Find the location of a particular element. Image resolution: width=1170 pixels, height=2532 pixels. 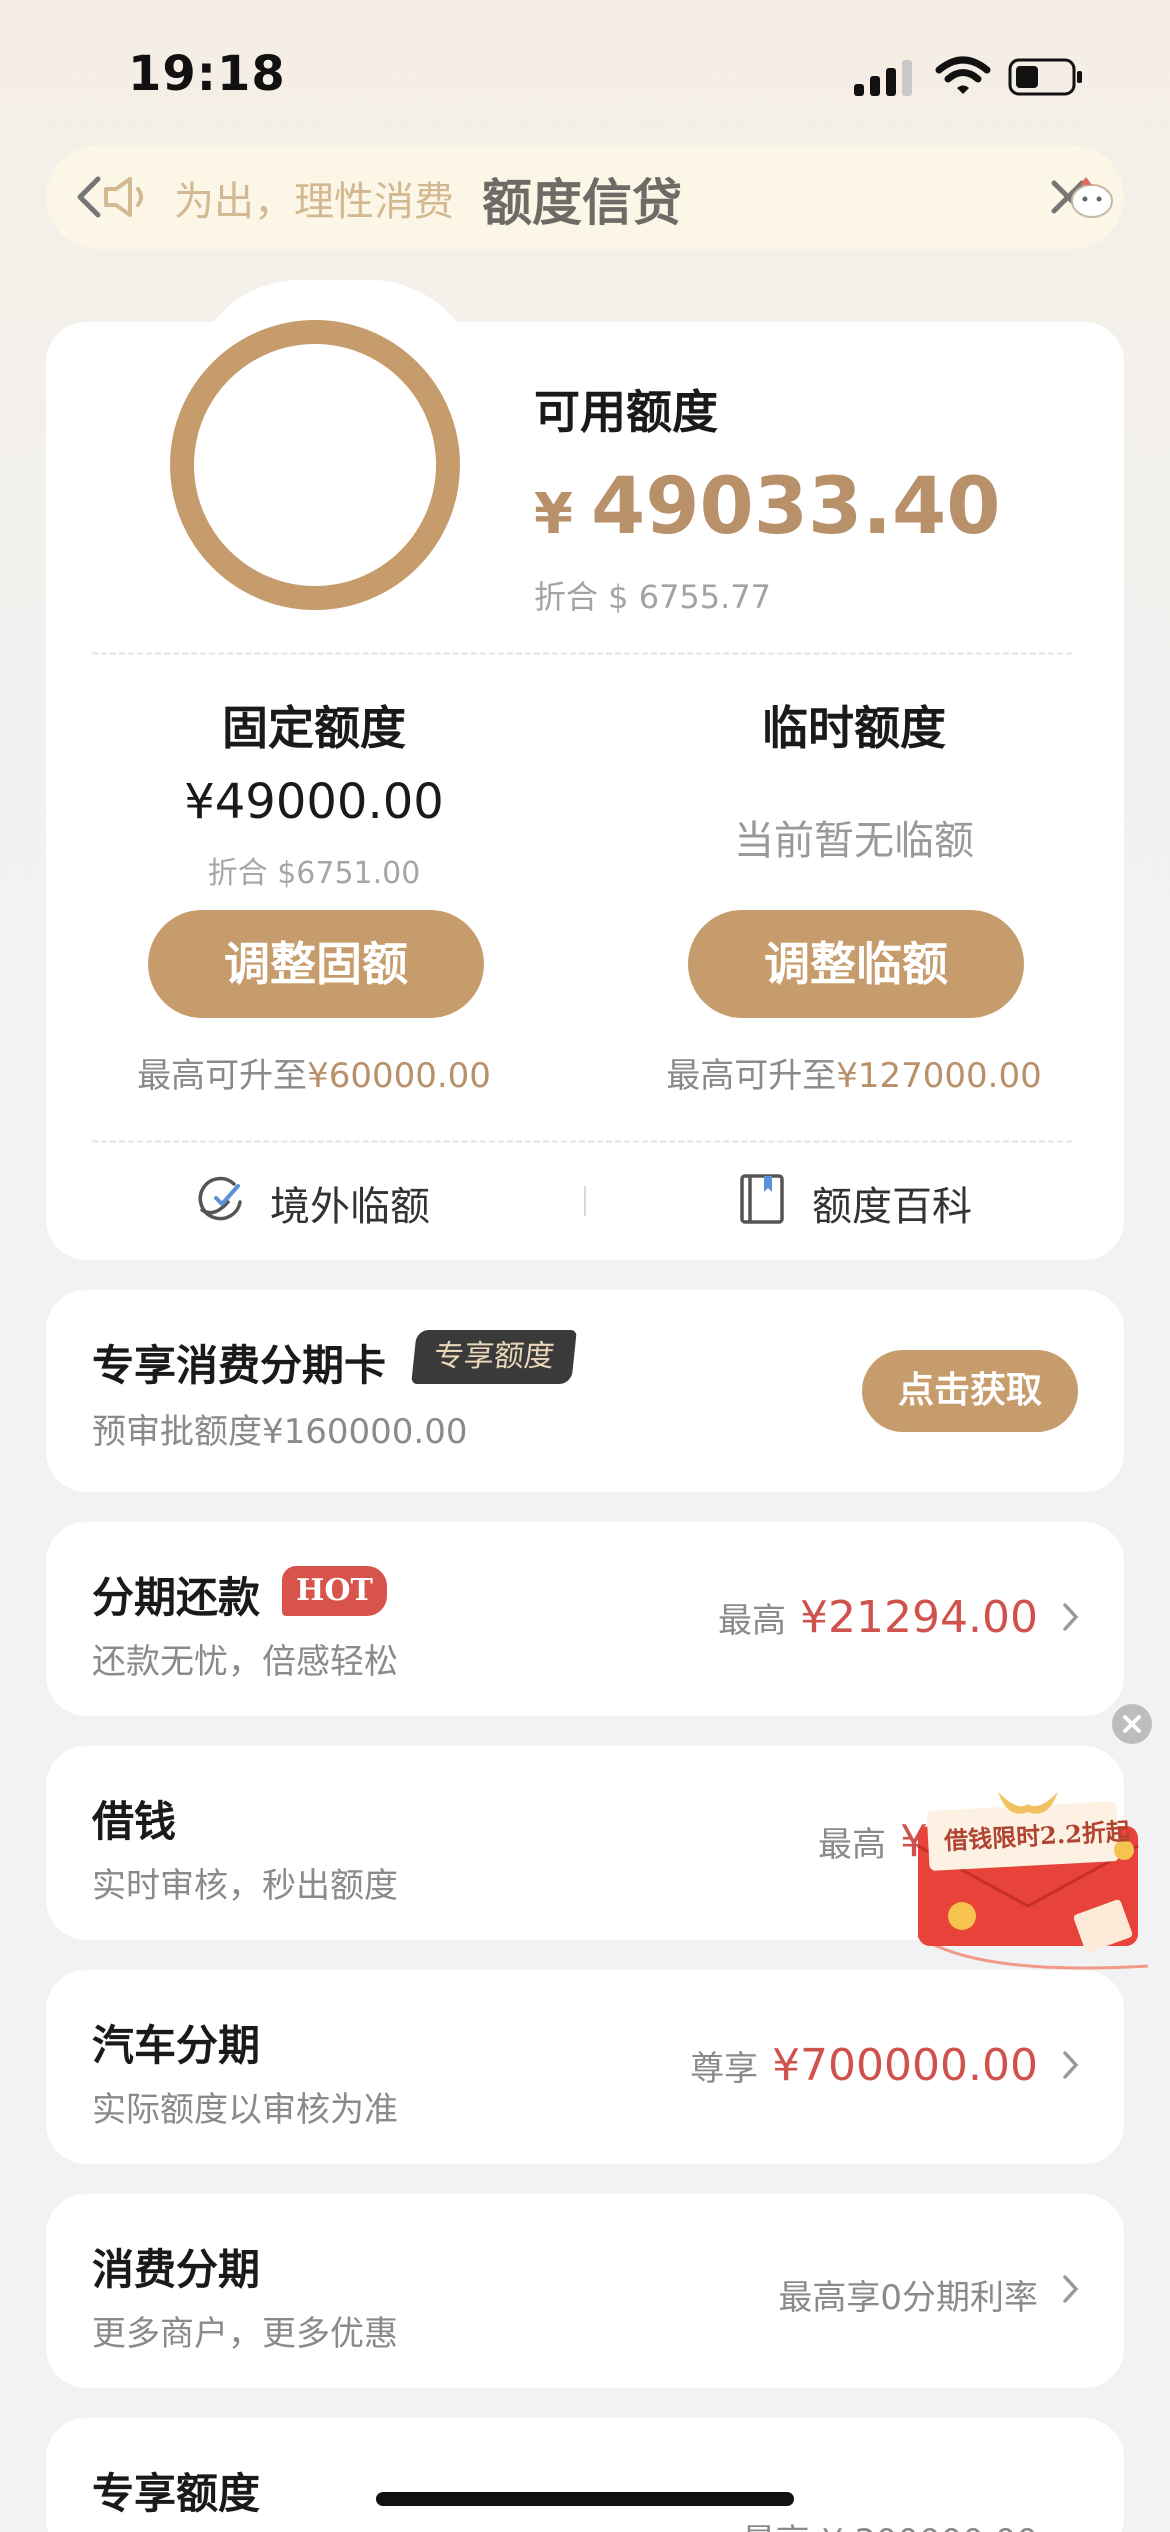

currency-symbol: ¥ is located at coordinates (553, 514).